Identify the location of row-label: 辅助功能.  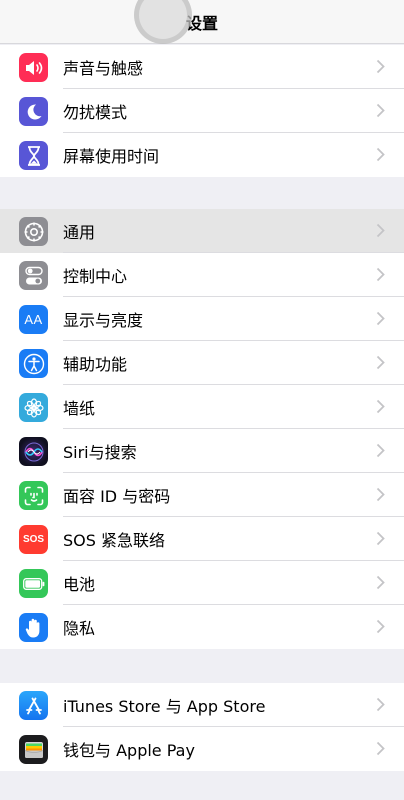
(95, 364).